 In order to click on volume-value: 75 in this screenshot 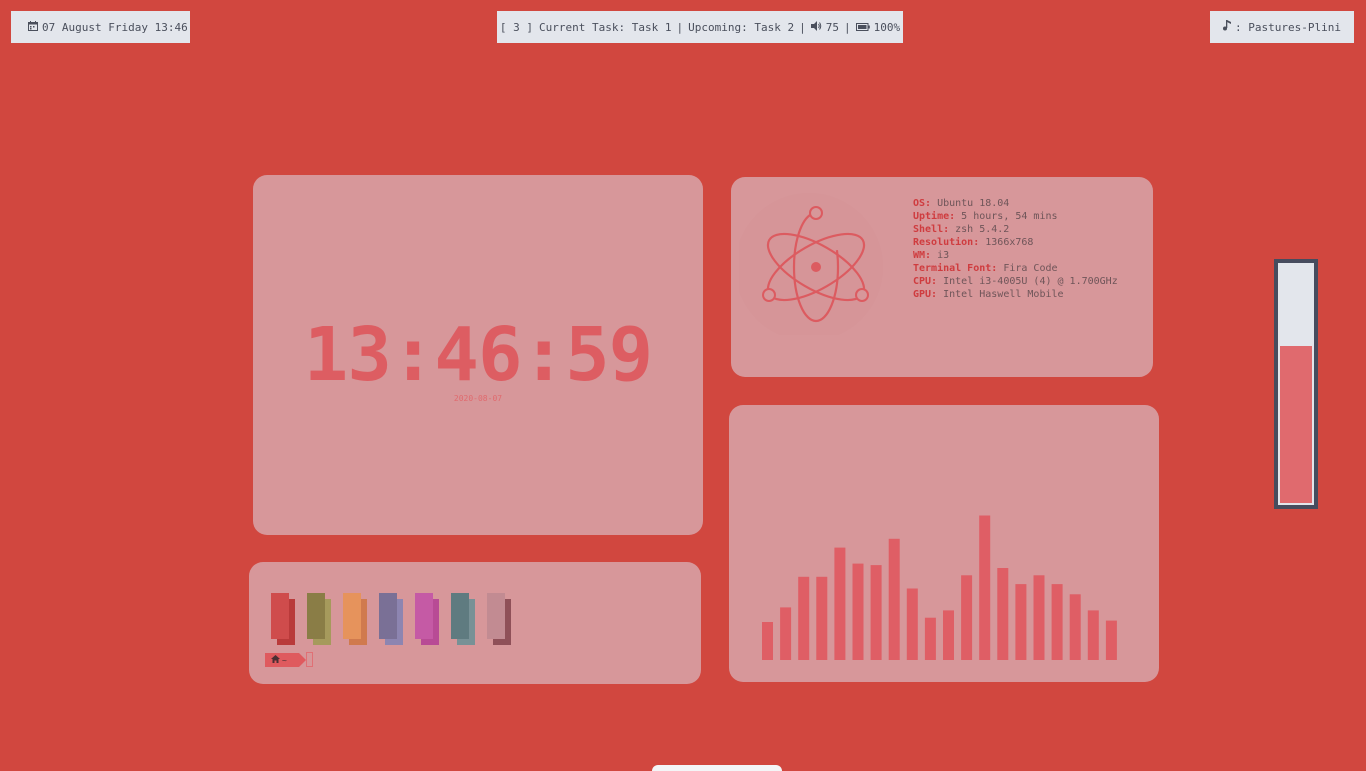, I will do `click(832, 27)`.